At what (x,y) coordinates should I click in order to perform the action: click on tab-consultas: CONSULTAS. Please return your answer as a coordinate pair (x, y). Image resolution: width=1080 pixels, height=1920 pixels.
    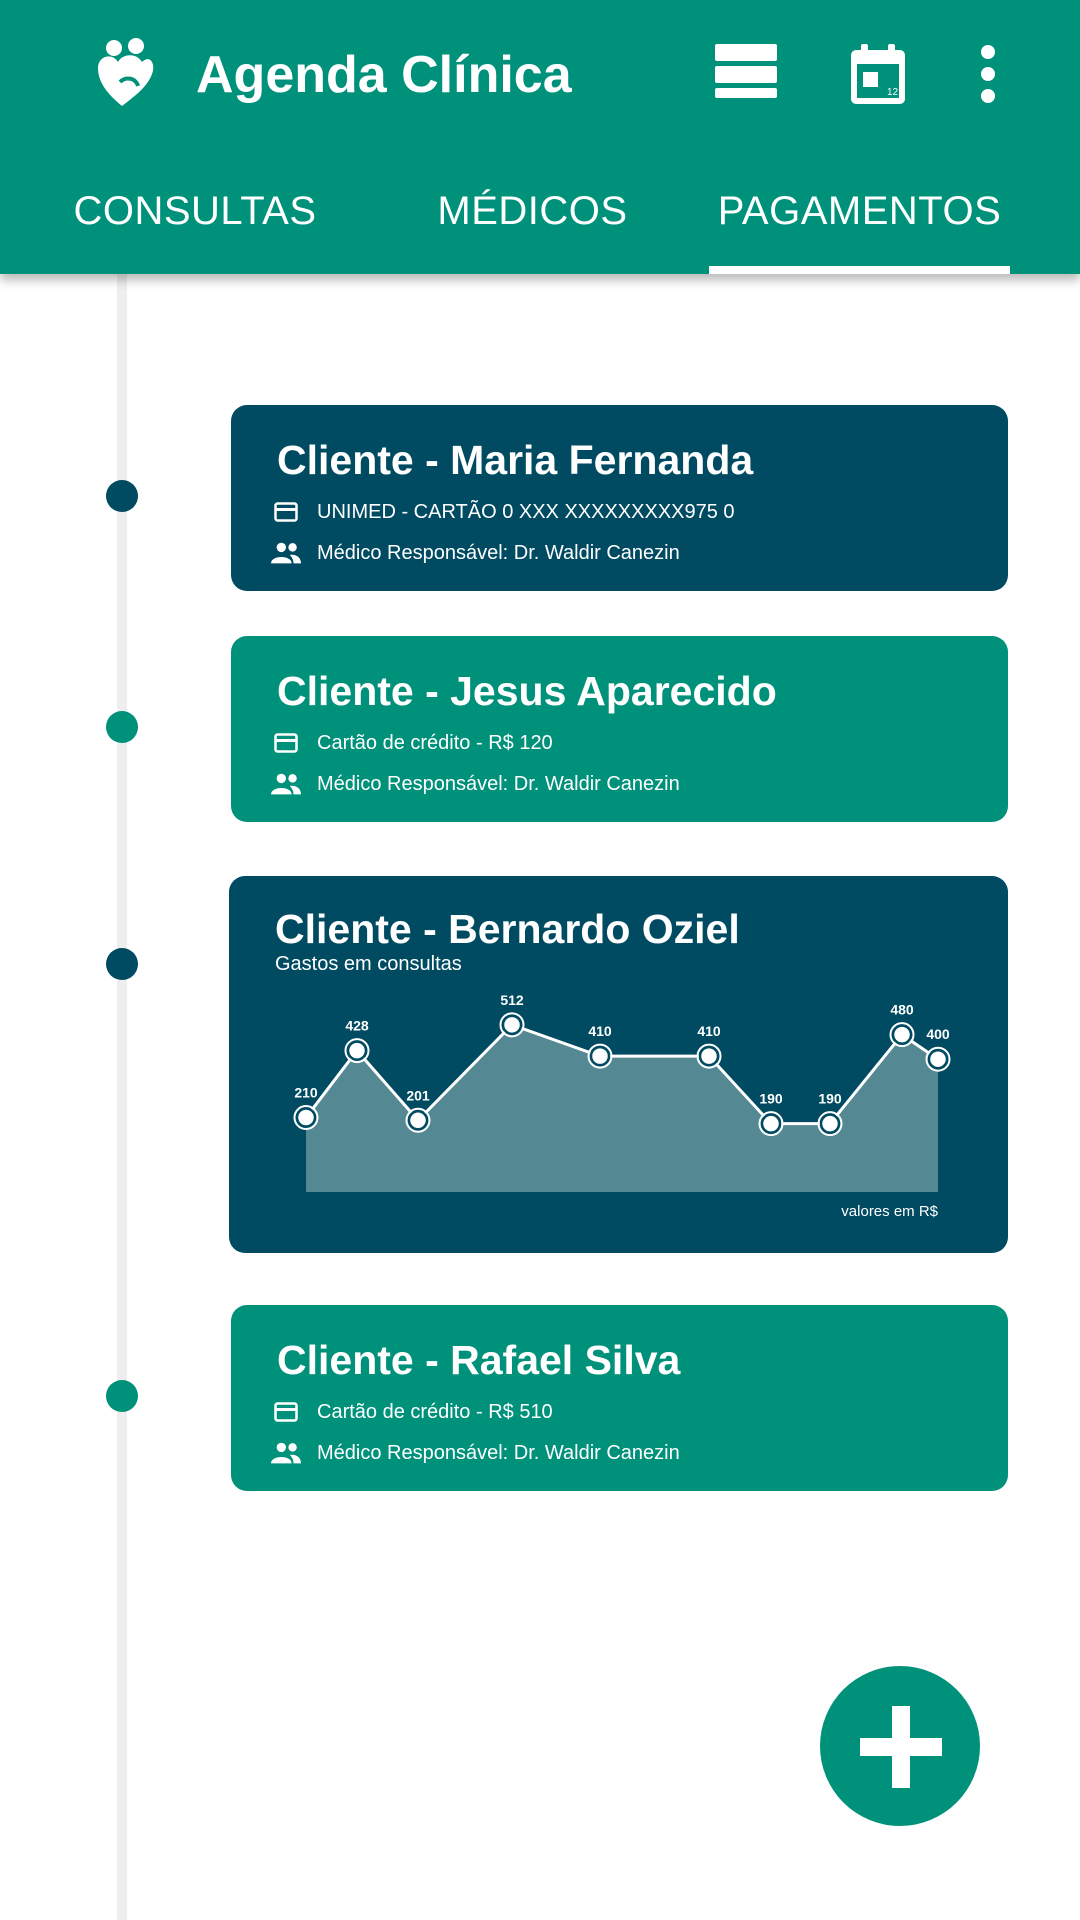
    Looking at the image, I should click on (195, 211).